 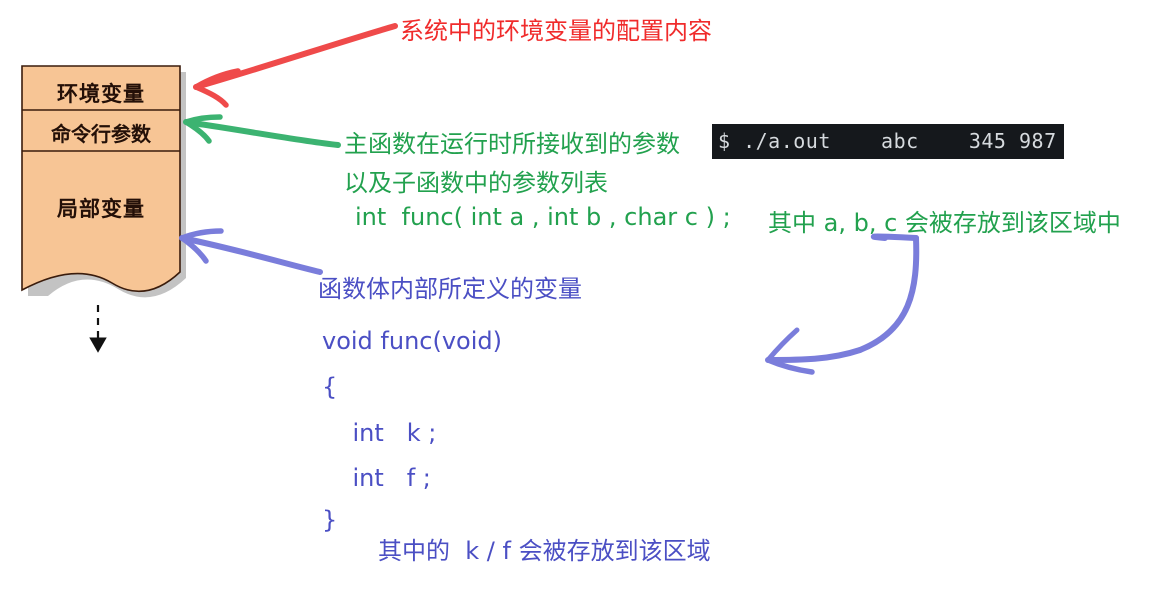 What do you see at coordinates (101, 134) in the screenshot?
I see `segment-label-argv: 命令行参数` at bounding box center [101, 134].